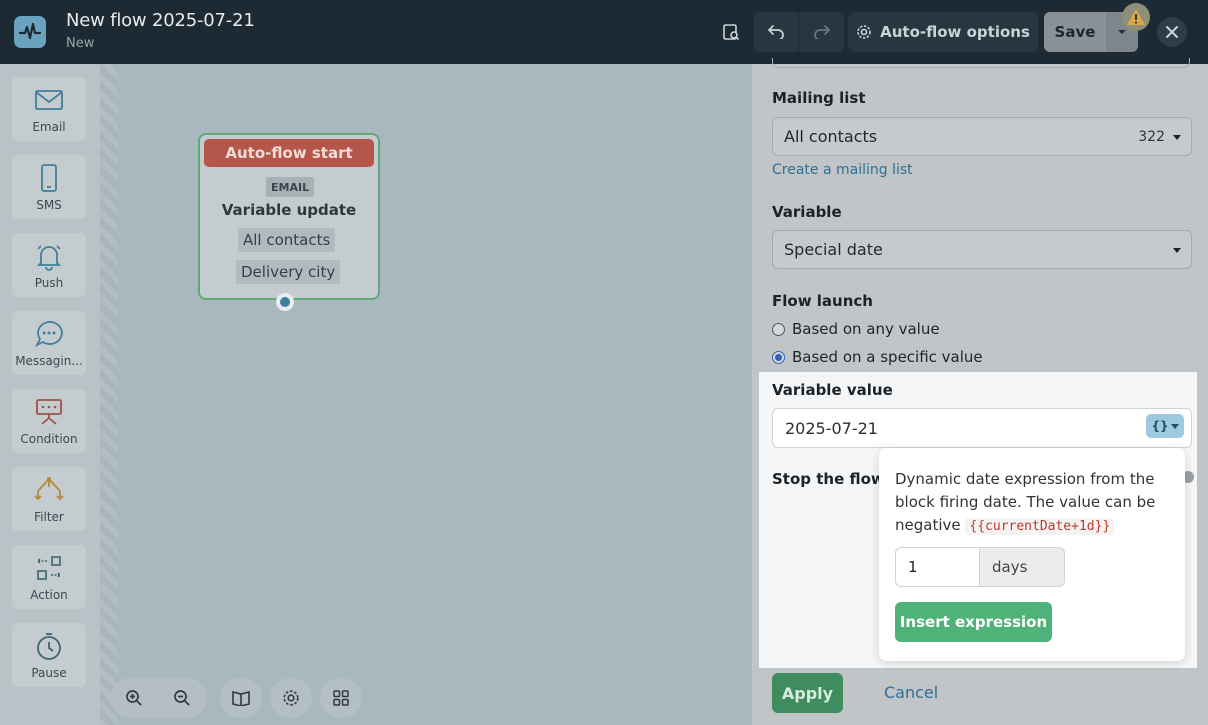  I want to click on zoom-out-icon, so click(182, 698).